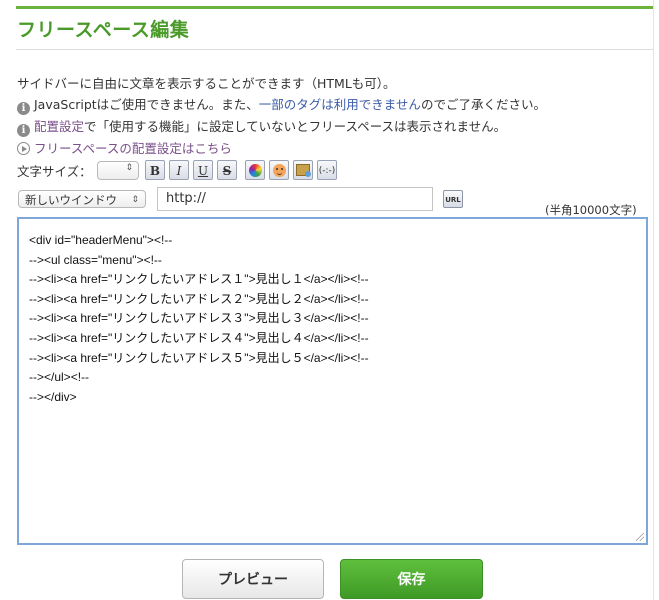 Image resolution: width=659 pixels, height=600 pixels. Describe the element at coordinates (146, 104) in the screenshot. I see `js-notice-pre: JavaScriptはご使用できません。また、` at that location.